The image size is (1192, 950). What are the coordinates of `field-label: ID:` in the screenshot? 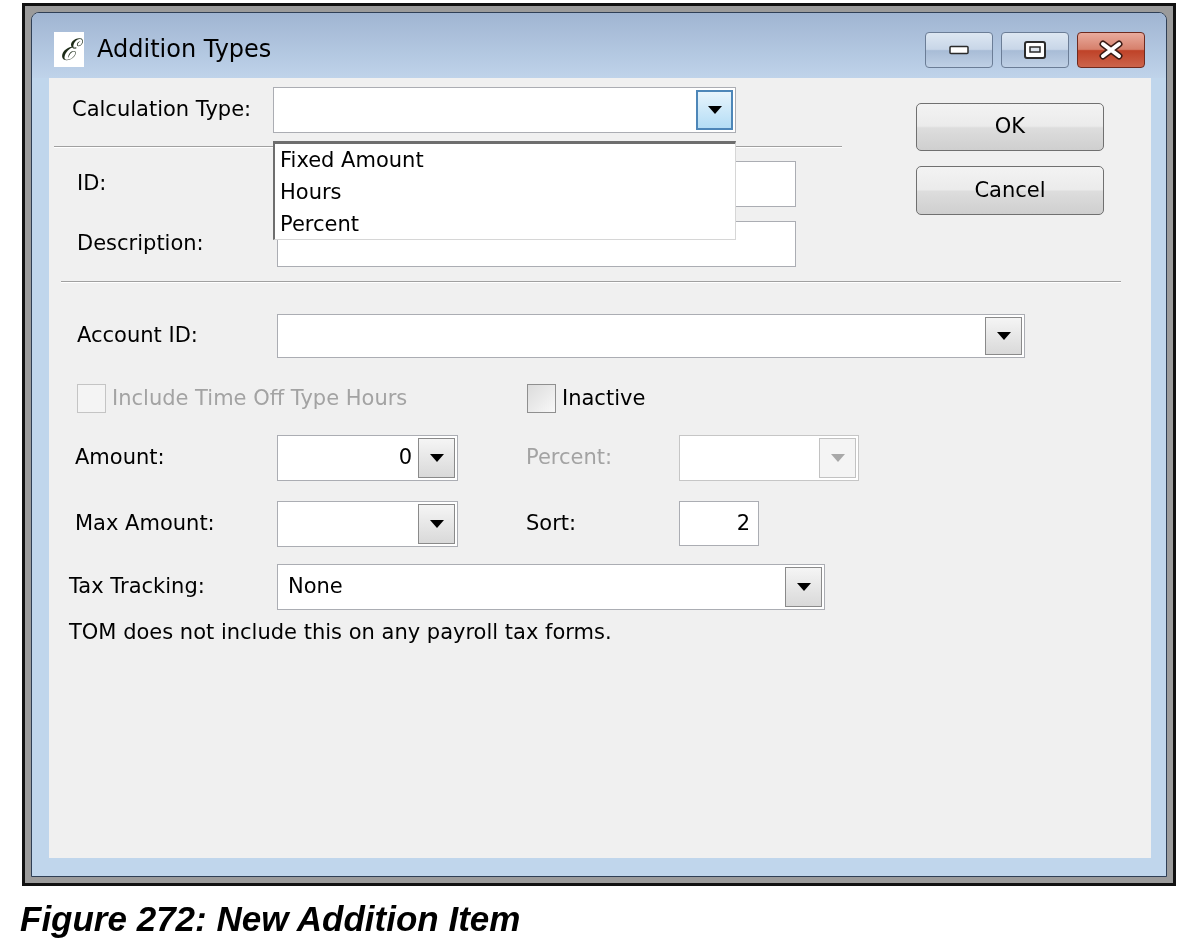 It's located at (92, 184).